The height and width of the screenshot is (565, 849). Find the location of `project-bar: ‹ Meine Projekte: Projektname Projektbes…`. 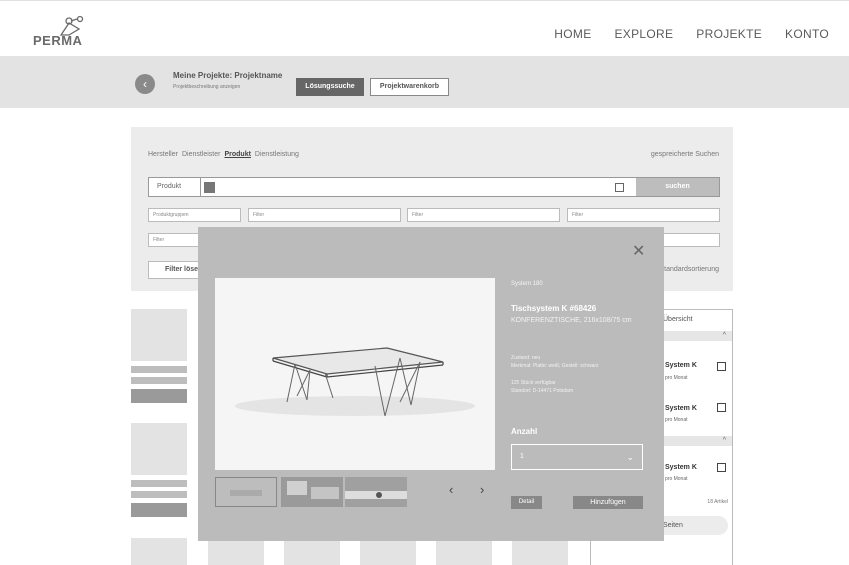

project-bar: ‹ Meine Projekte: Projektname Projektbes… is located at coordinates (424, 82).